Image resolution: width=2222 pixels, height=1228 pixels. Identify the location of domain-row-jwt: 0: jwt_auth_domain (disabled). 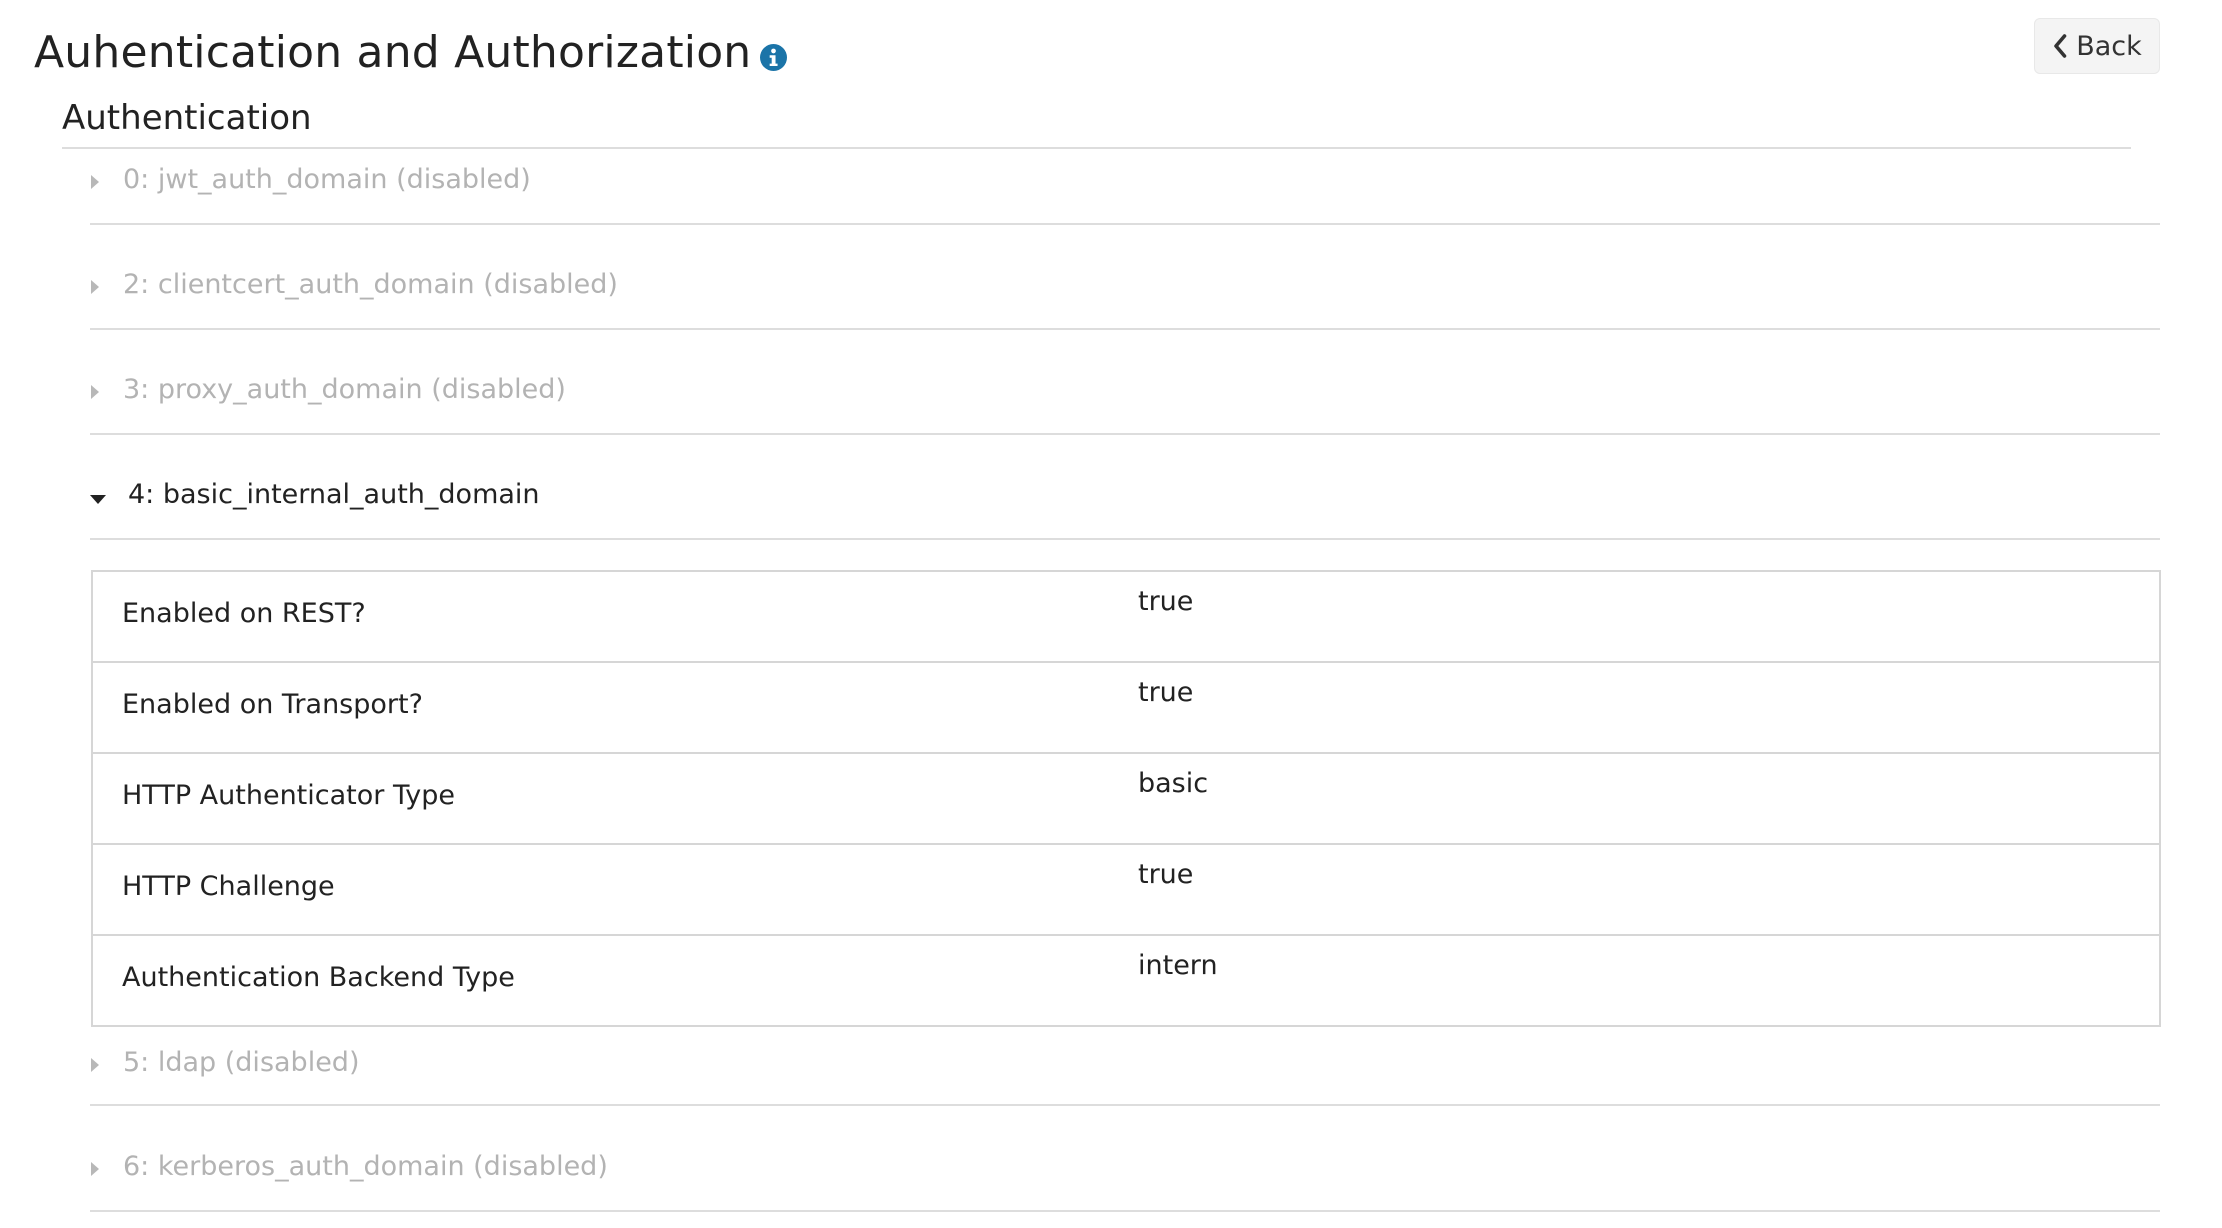
(1125, 173).